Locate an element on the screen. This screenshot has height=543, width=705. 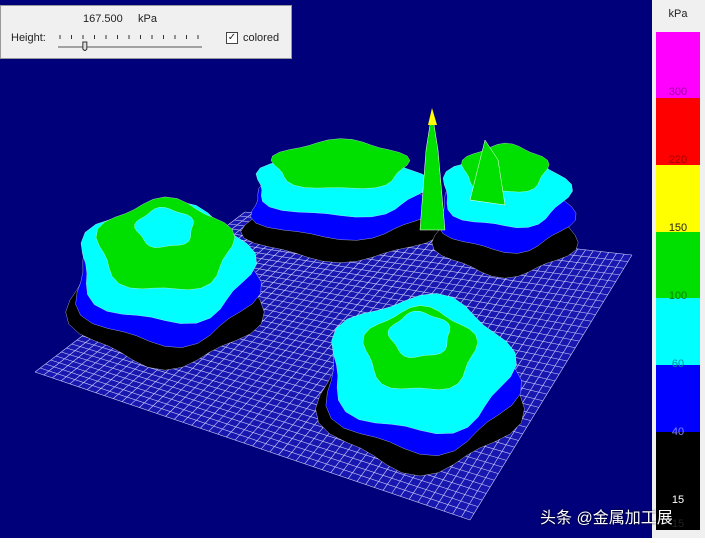
colored-checkbox: ✓ colored is located at coordinates (252, 38).